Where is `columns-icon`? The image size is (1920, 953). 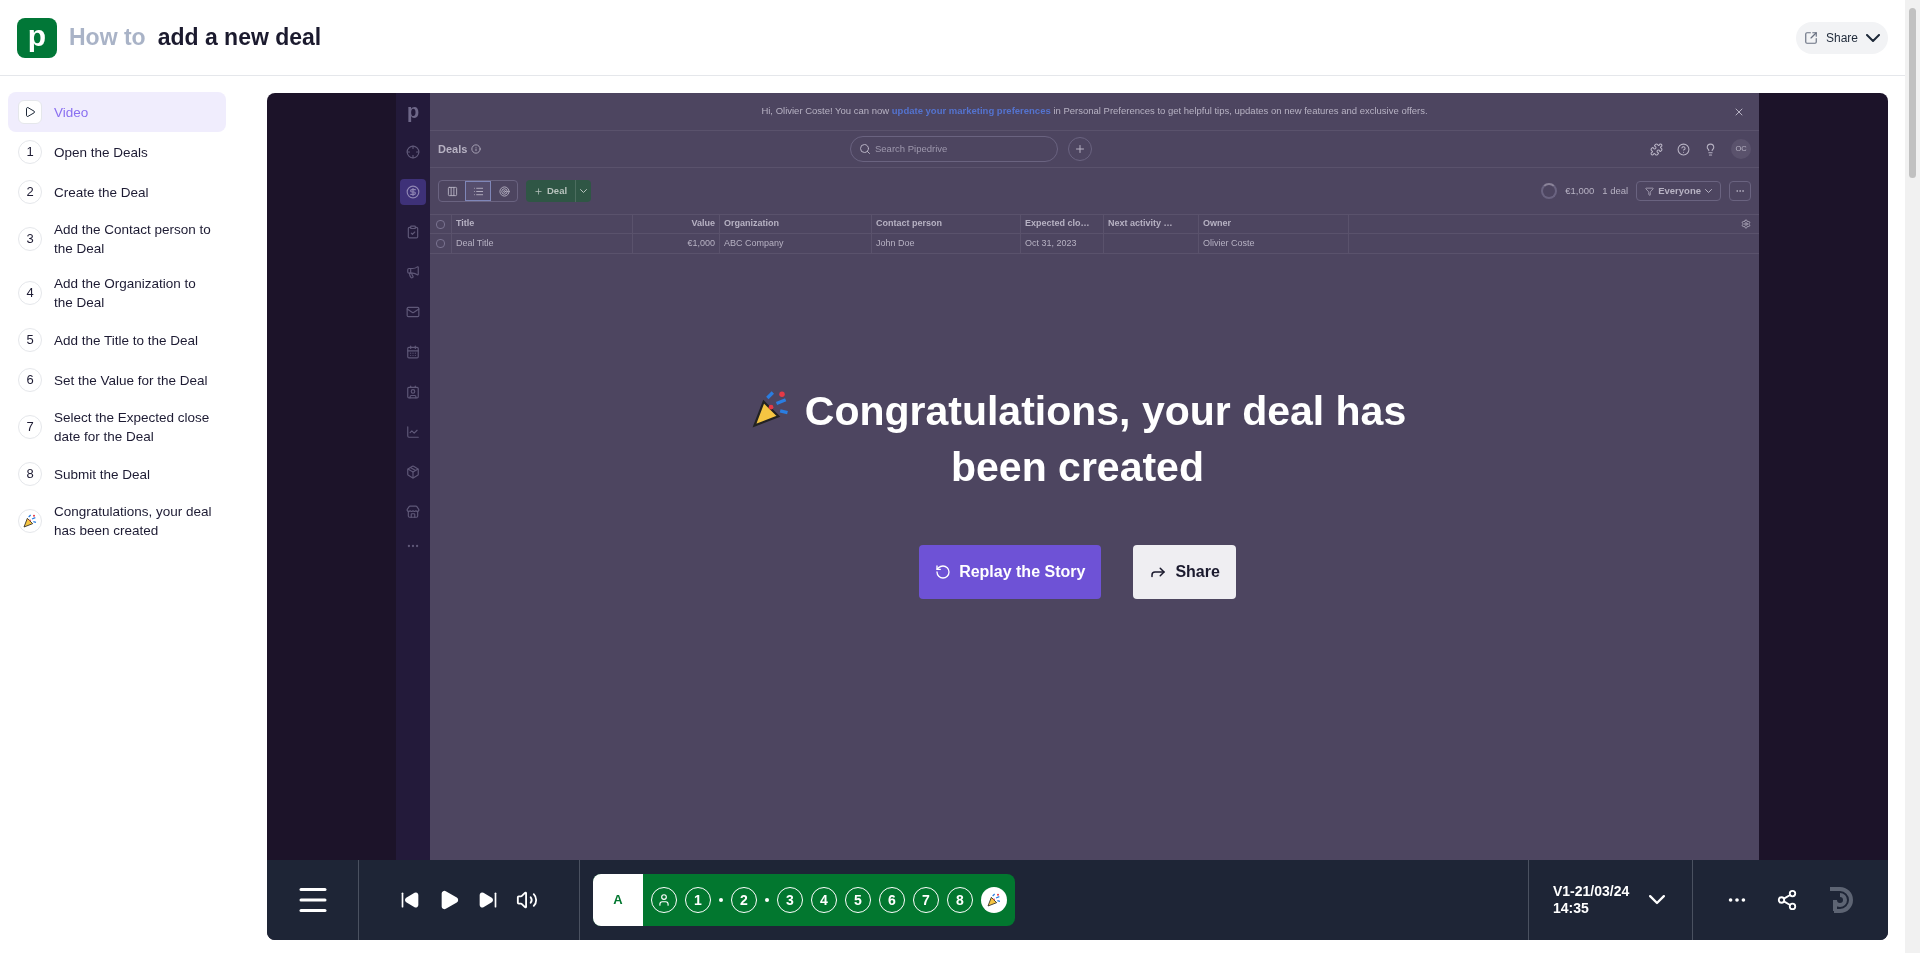 columns-icon is located at coordinates (452, 191).